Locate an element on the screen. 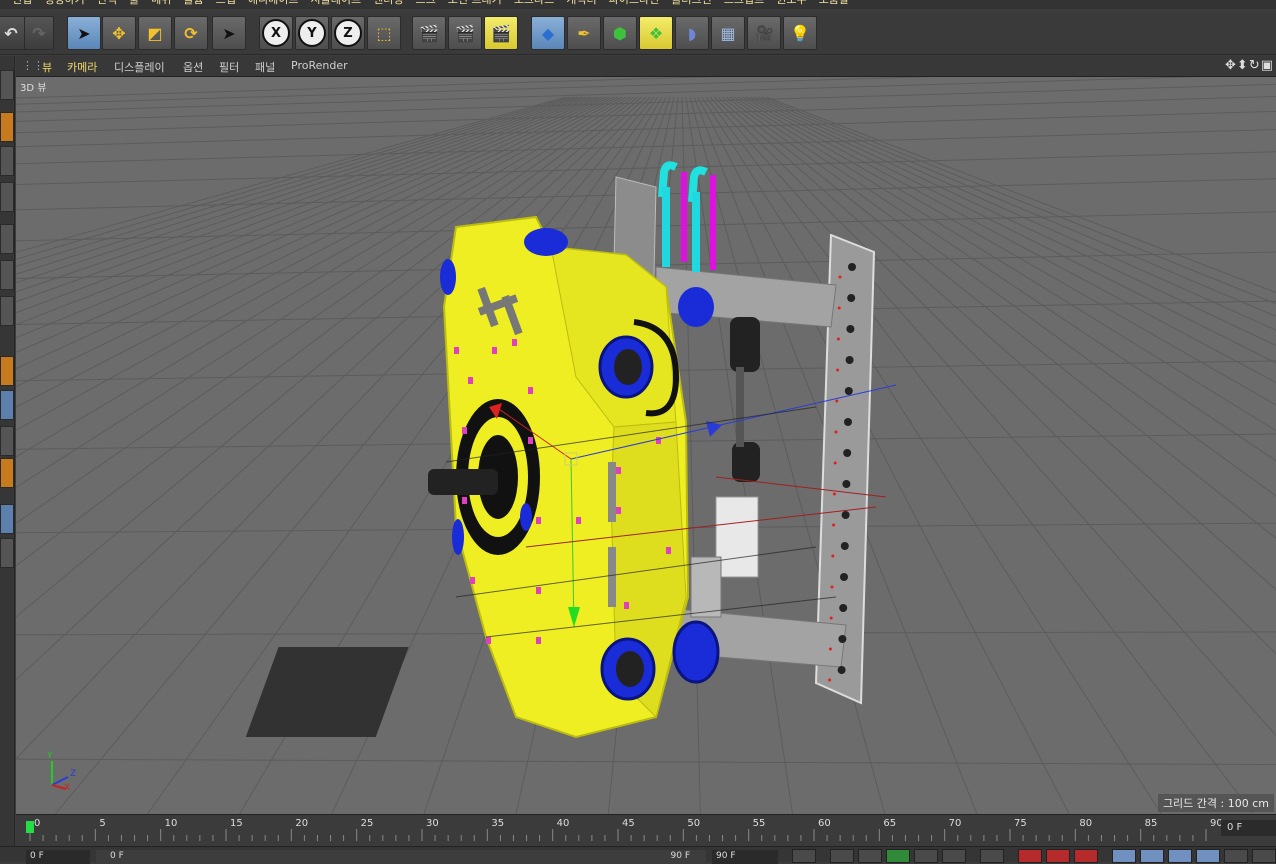 This screenshot has width=1276, height=864. menu-item: 시뮬레이트 is located at coordinates (335, 4).